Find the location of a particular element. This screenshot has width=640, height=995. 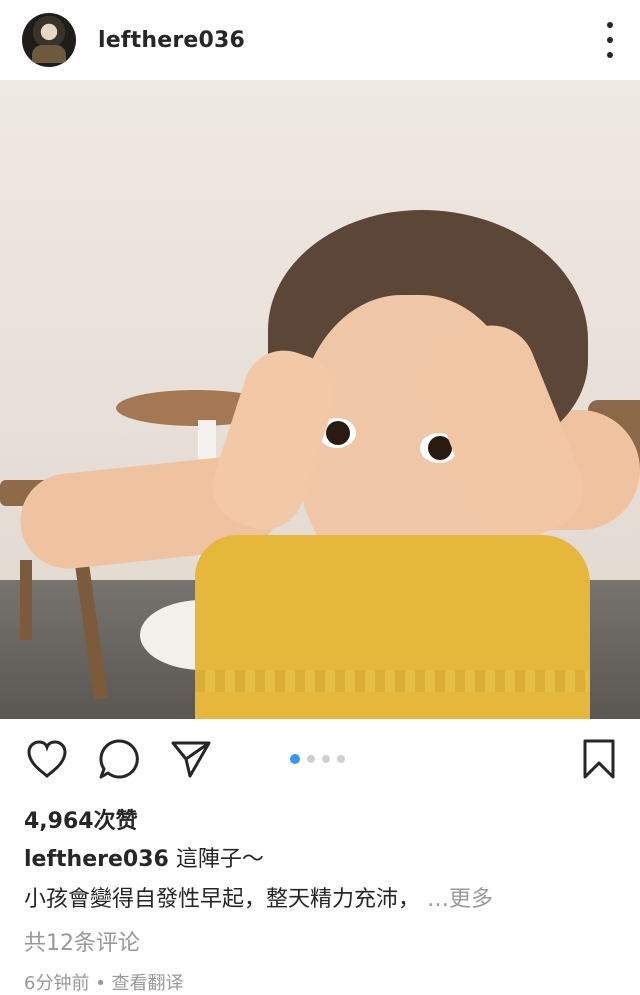

caption-text-2: 小孩會變得自發性早起，整天精力充沛， is located at coordinates (222, 899).